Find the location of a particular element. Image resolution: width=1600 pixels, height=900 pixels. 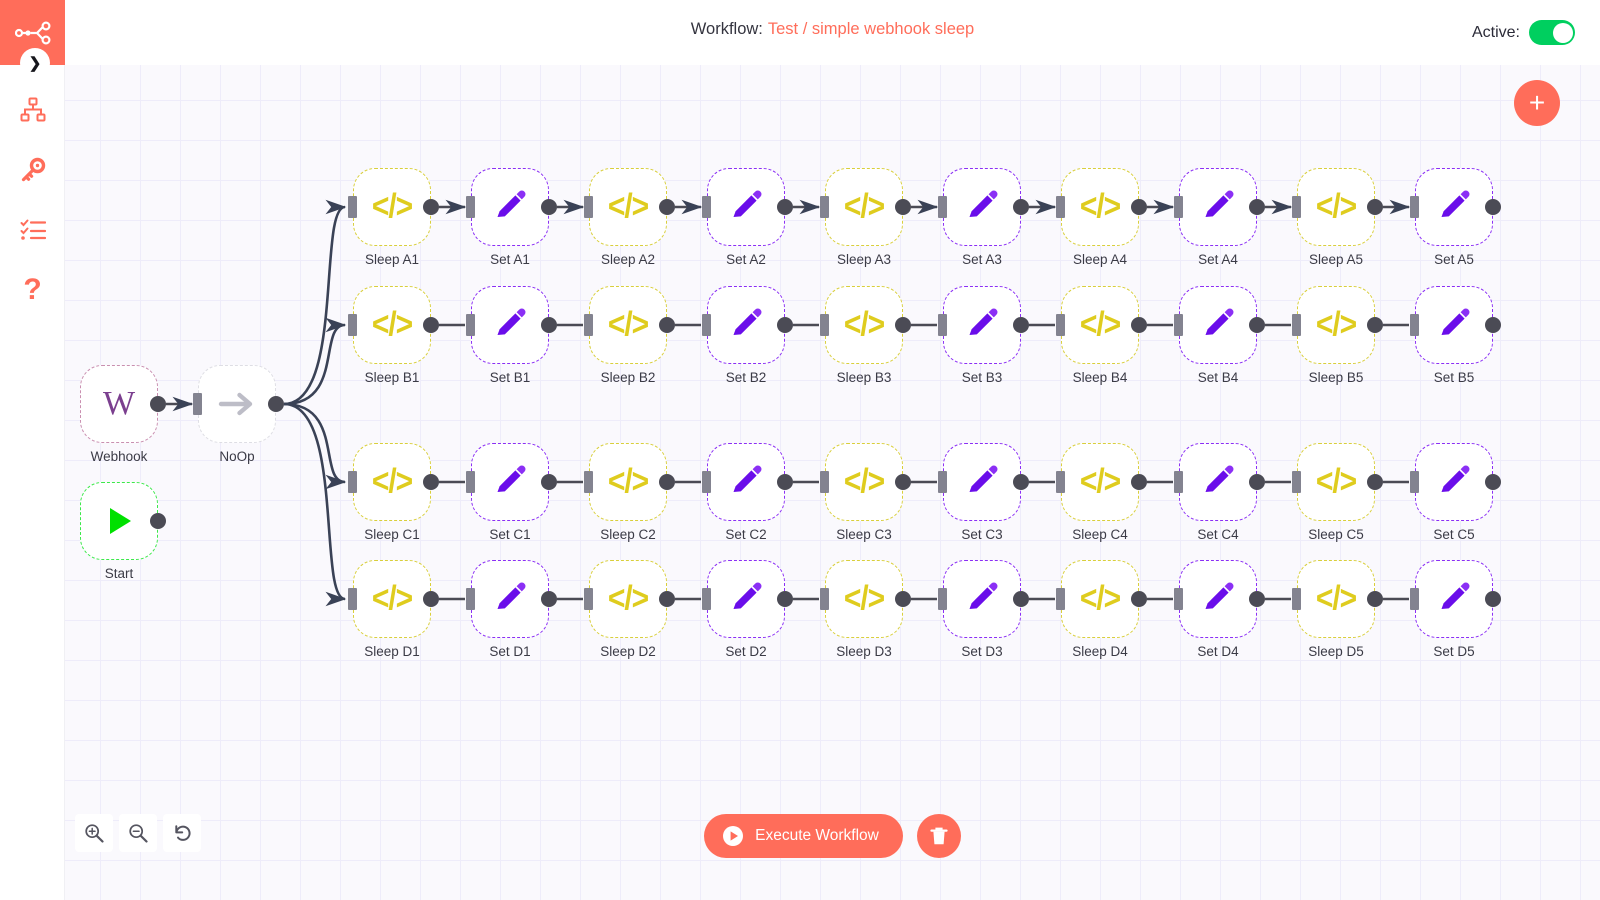

node-noop: NoOp is located at coordinates (238, 414).